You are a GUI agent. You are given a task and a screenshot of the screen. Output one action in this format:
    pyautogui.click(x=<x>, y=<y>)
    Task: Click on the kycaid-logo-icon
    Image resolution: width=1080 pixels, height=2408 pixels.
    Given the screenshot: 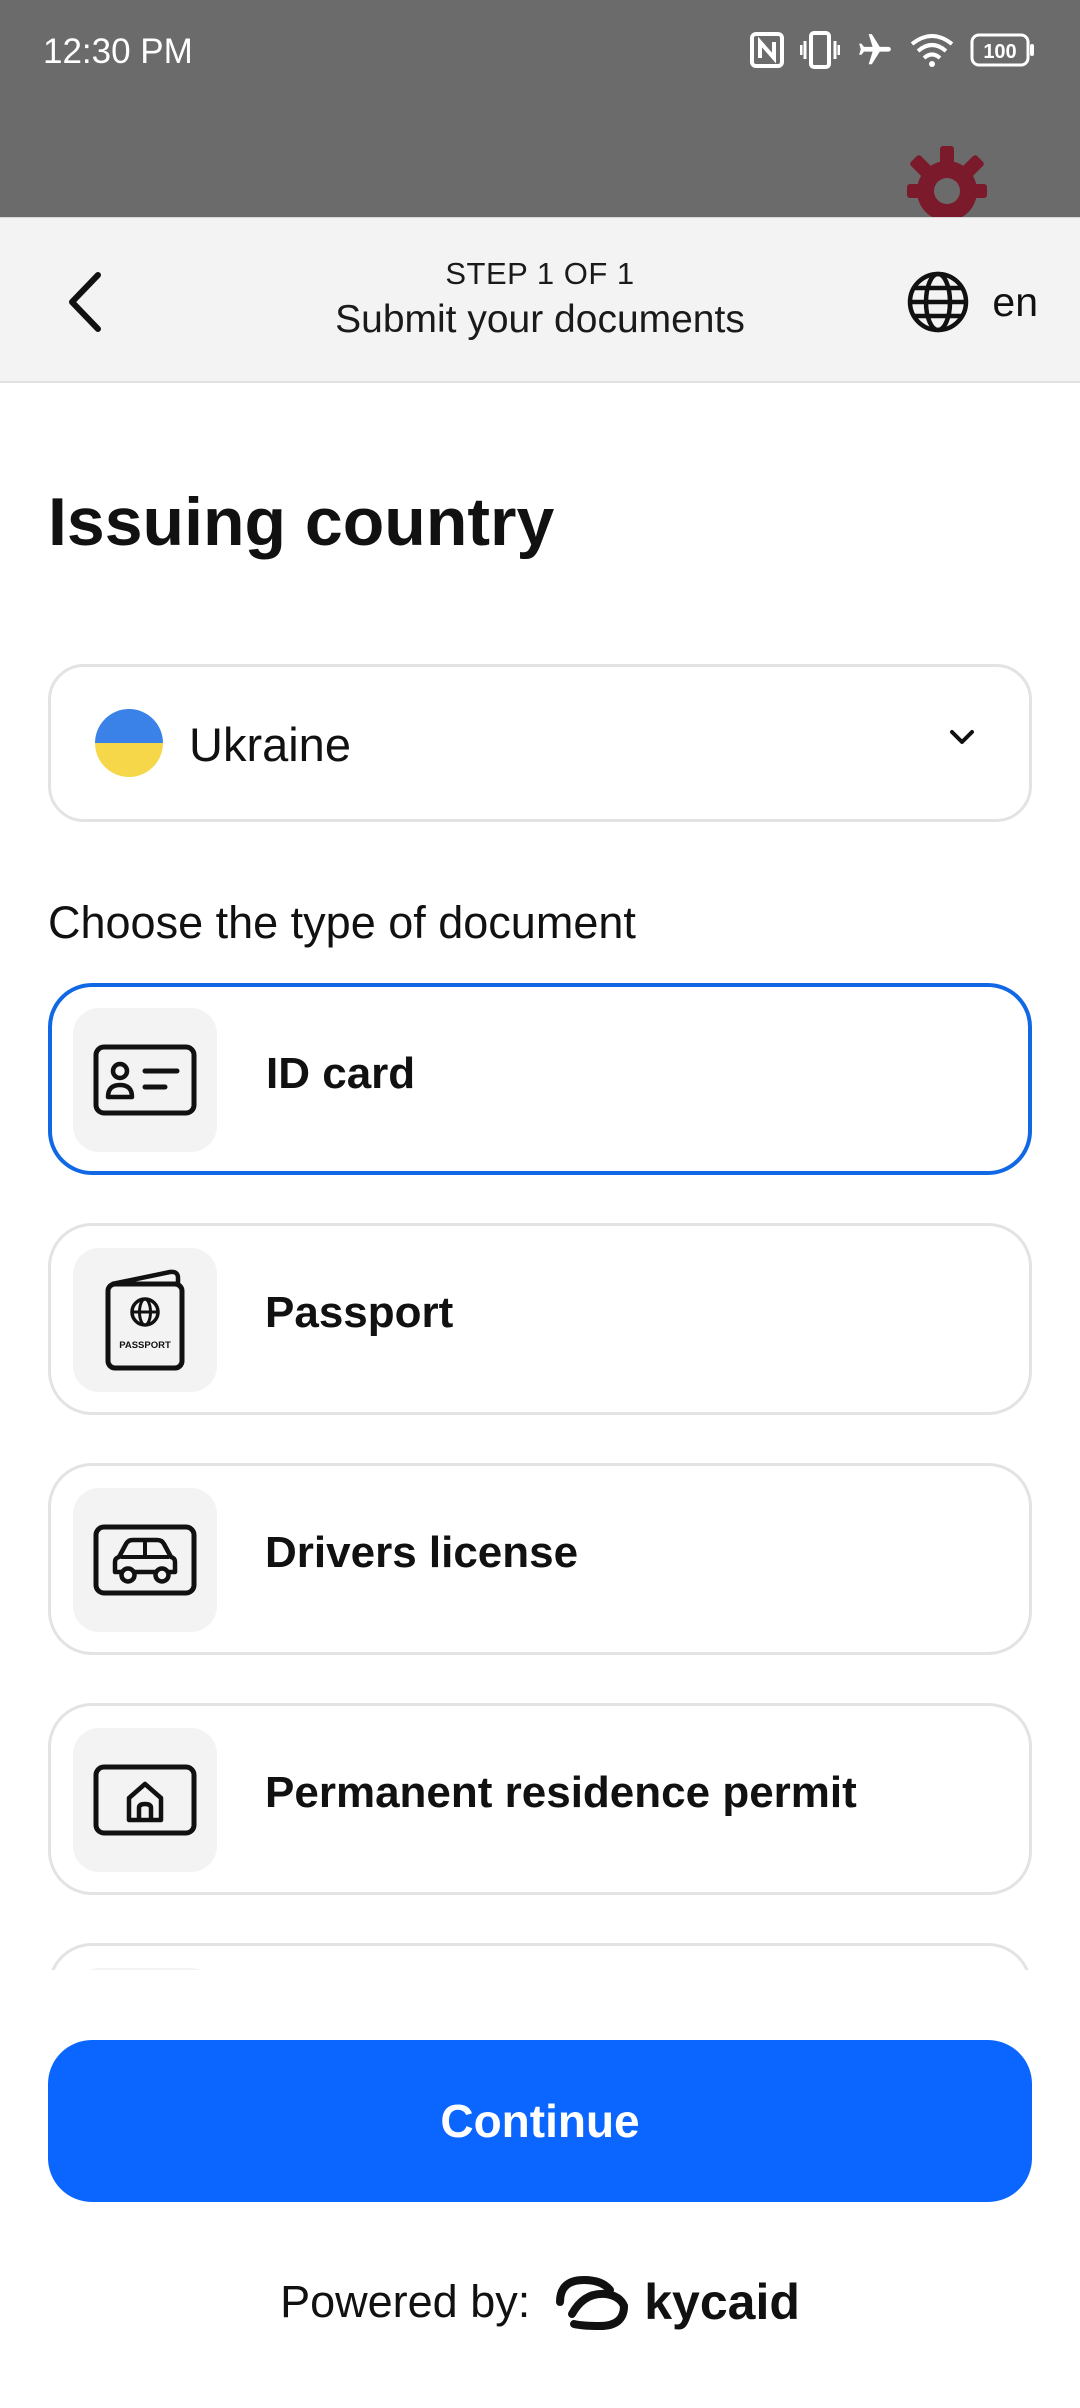 What is the action you would take?
    pyautogui.click(x=592, y=2303)
    